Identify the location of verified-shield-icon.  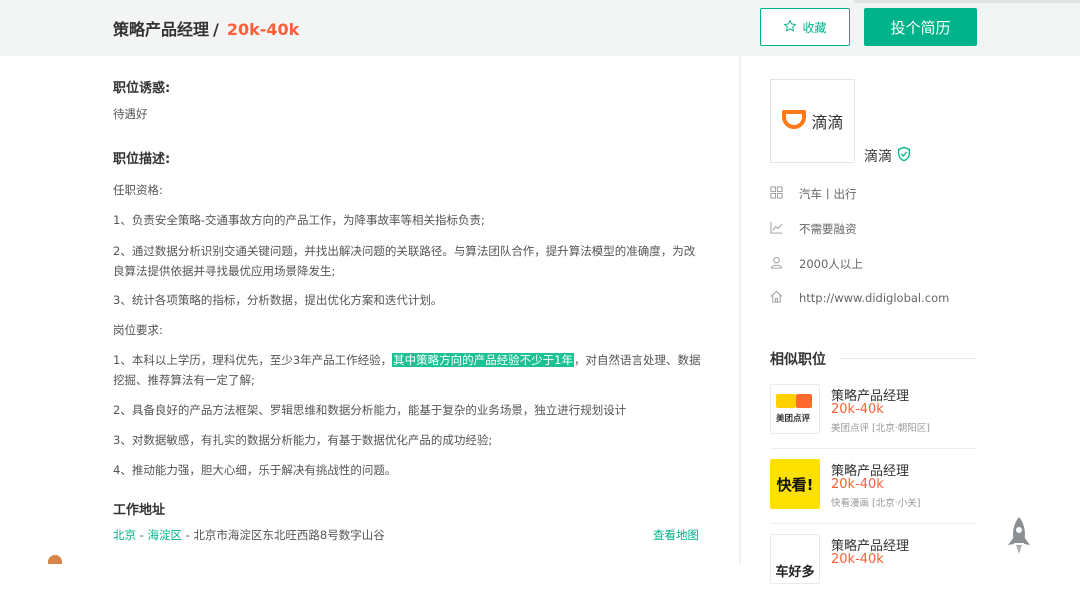
(904, 156).